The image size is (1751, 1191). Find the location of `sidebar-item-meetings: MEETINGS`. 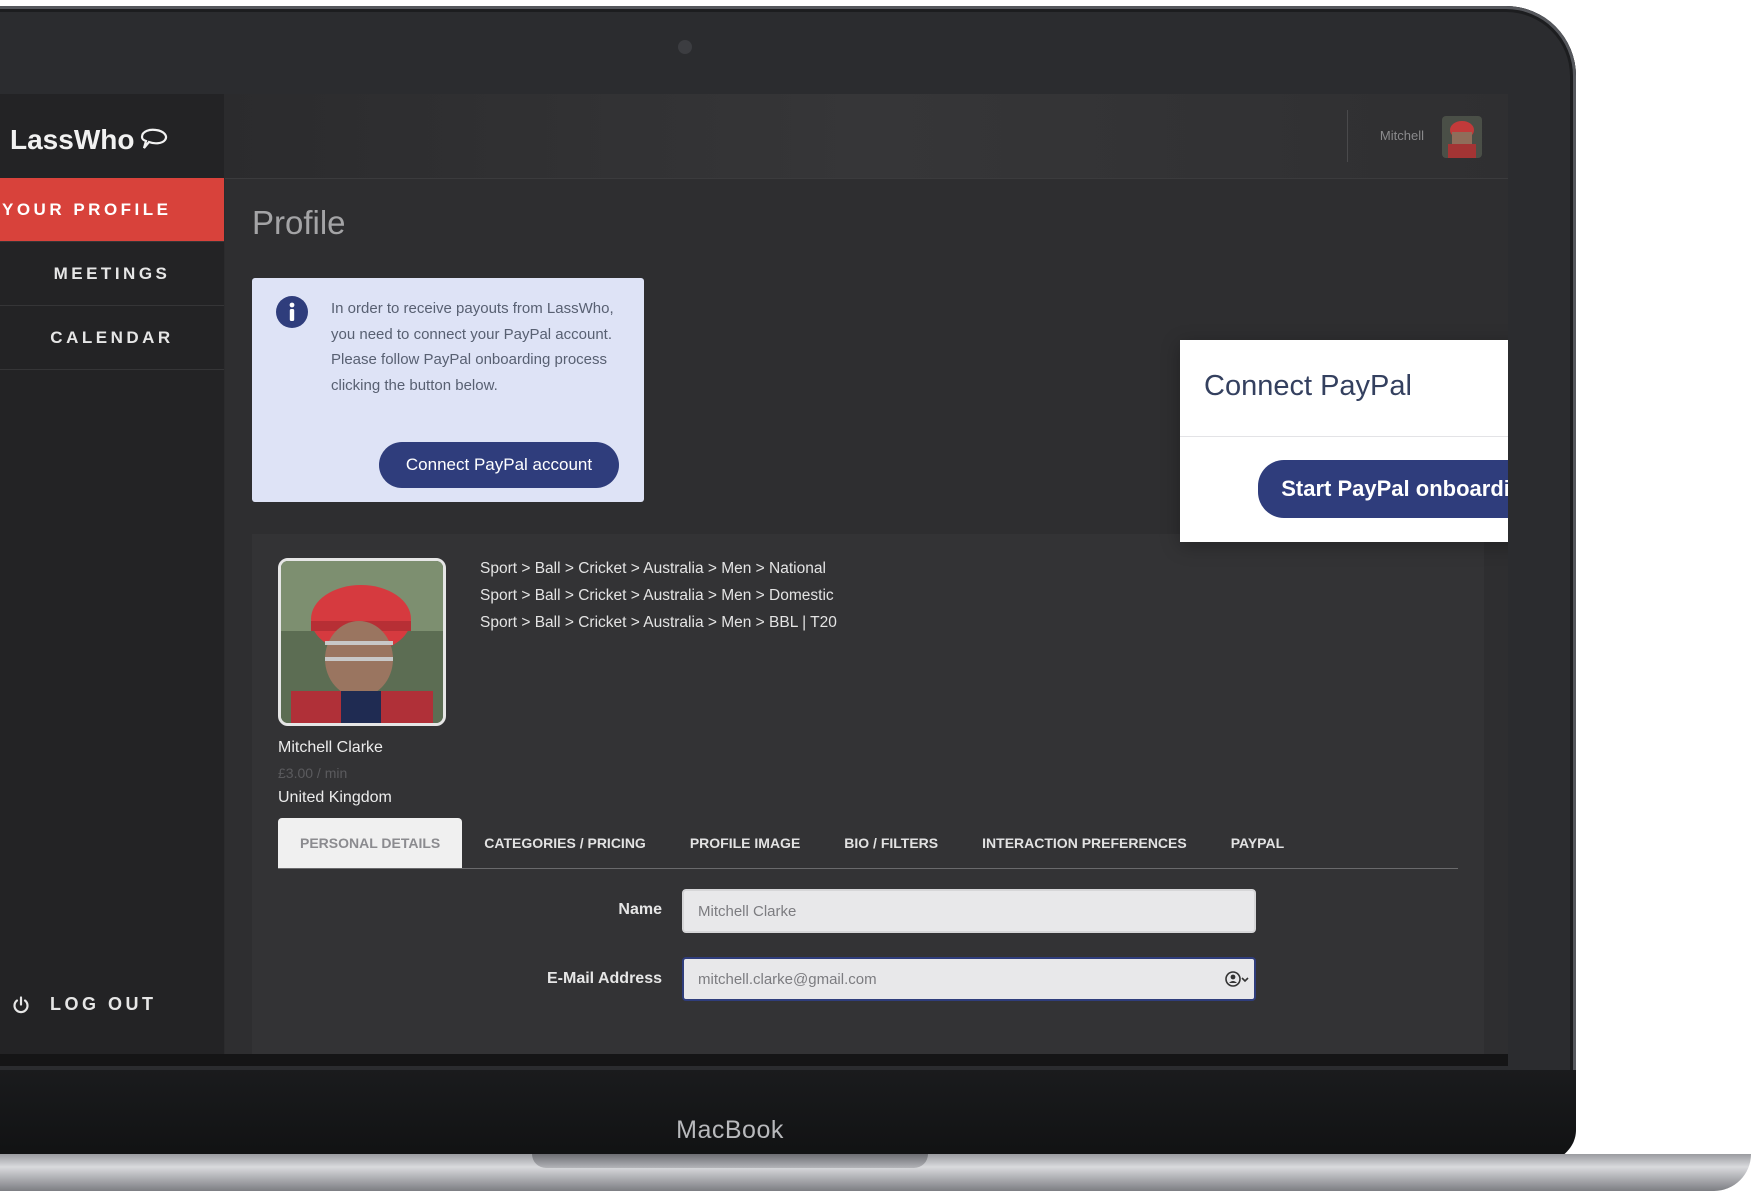

sidebar-item-meetings: MEETINGS is located at coordinates (112, 274).